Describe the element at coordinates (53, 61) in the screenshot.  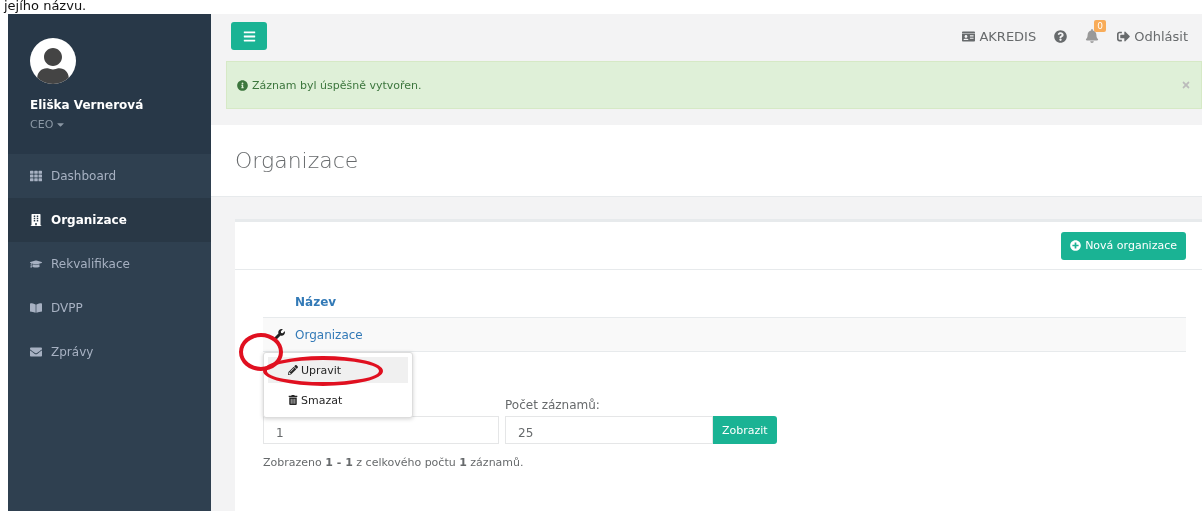
I see `avatar-icon` at that location.